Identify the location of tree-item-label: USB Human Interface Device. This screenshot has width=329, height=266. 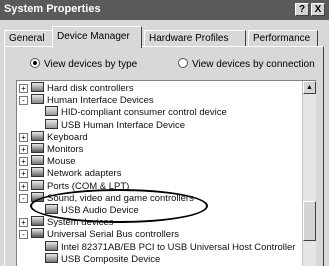
(123, 125).